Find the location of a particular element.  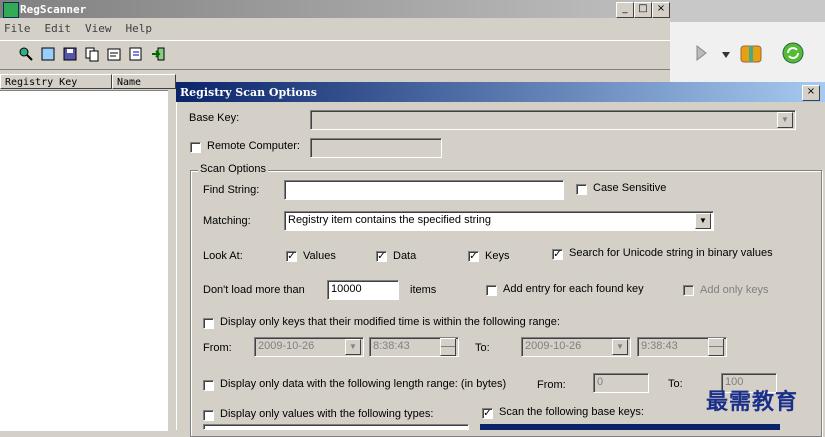

dialog-titlebar: Registry Scan Options × is located at coordinates (500, 92).